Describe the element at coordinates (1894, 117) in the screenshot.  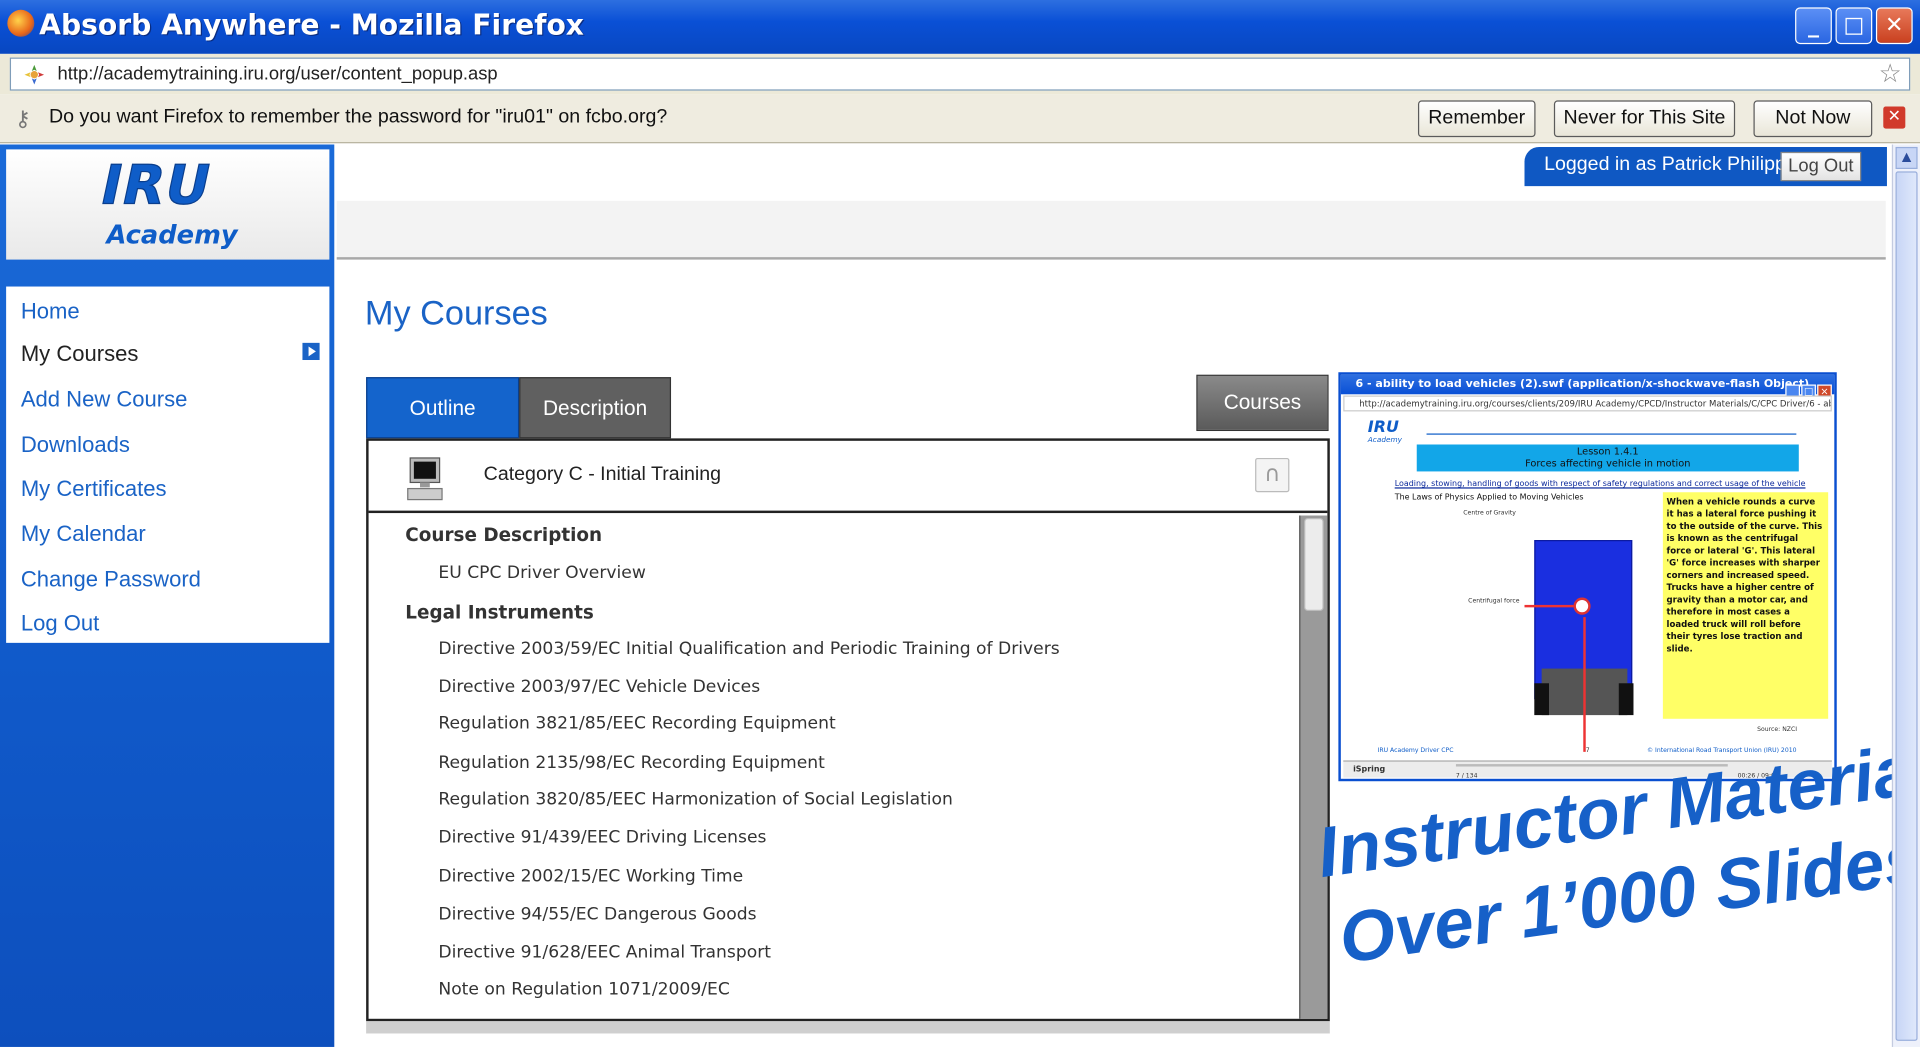
I see `notification-close-icon: ✕` at that location.